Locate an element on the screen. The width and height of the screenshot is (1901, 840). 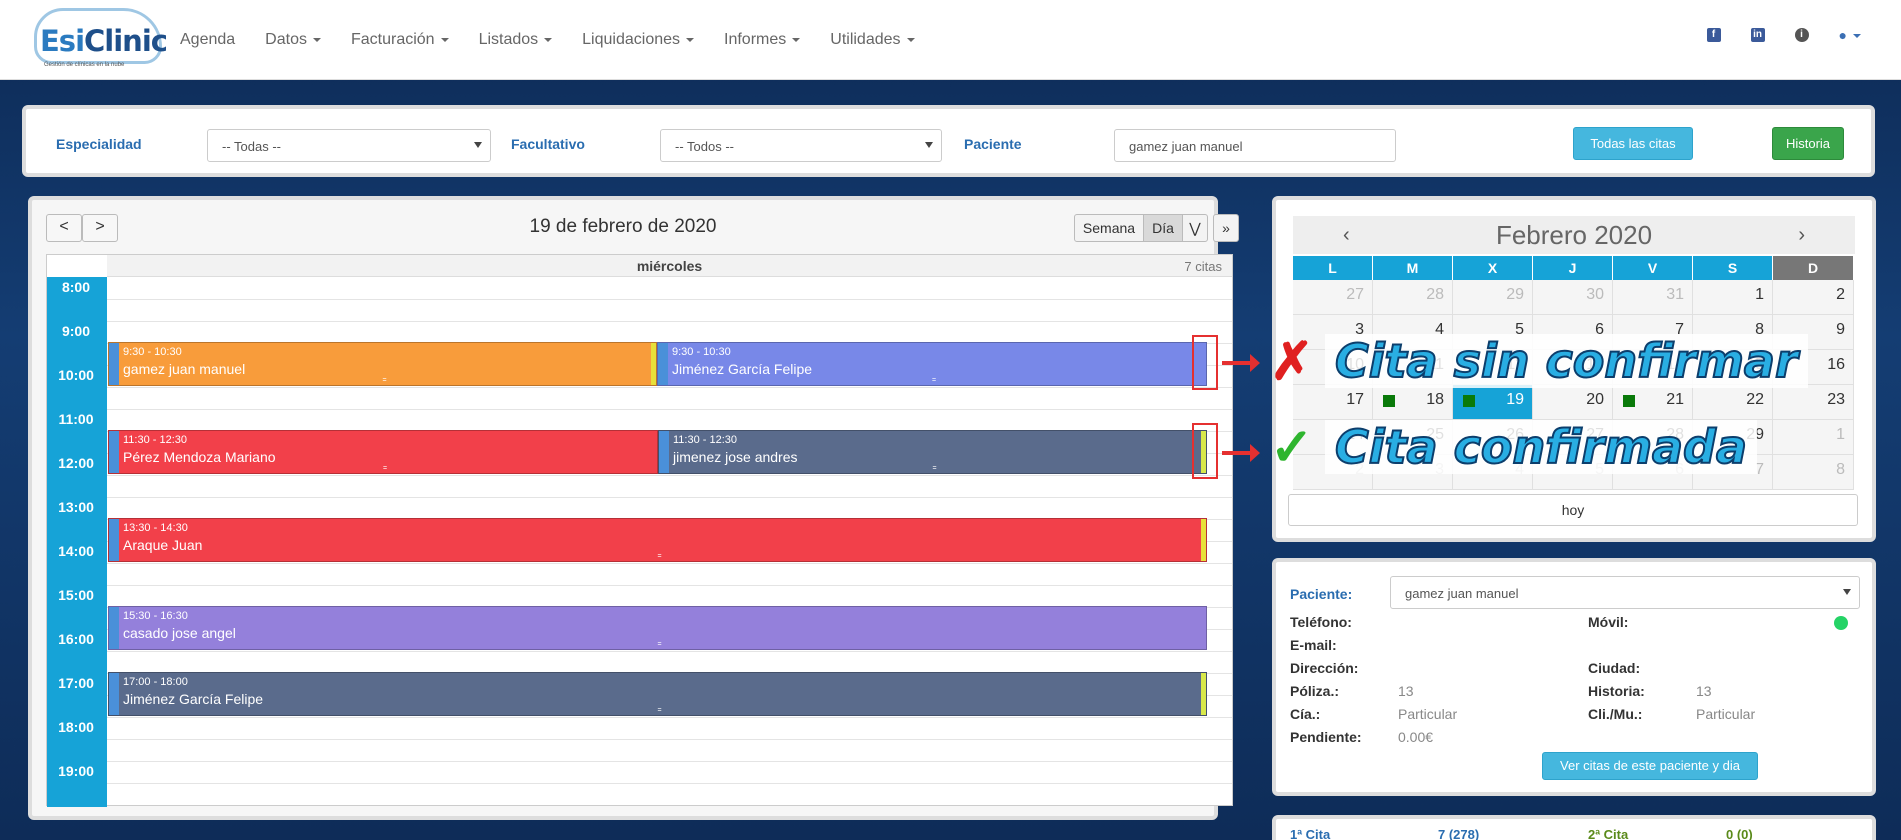
day-number: 29 is located at coordinates (1515, 294).